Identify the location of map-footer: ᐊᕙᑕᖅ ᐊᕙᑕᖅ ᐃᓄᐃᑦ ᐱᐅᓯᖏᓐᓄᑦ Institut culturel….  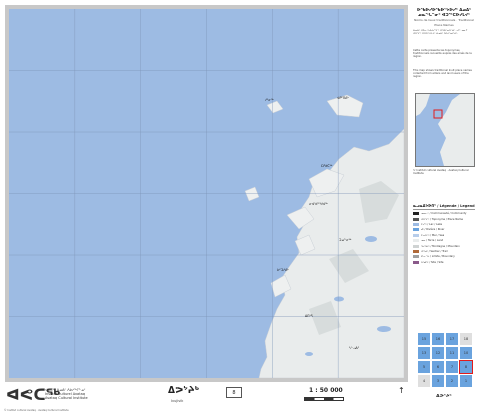
(205, 398).